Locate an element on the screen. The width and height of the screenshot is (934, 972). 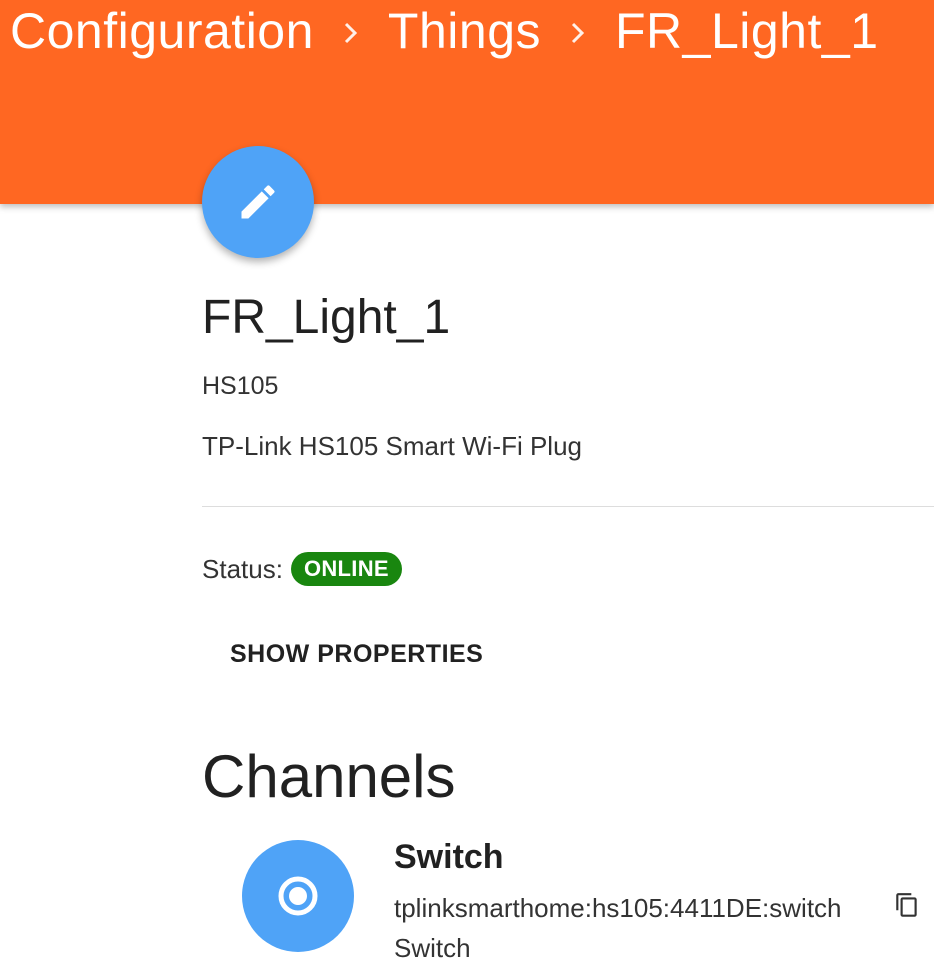
divider is located at coordinates (568, 506).